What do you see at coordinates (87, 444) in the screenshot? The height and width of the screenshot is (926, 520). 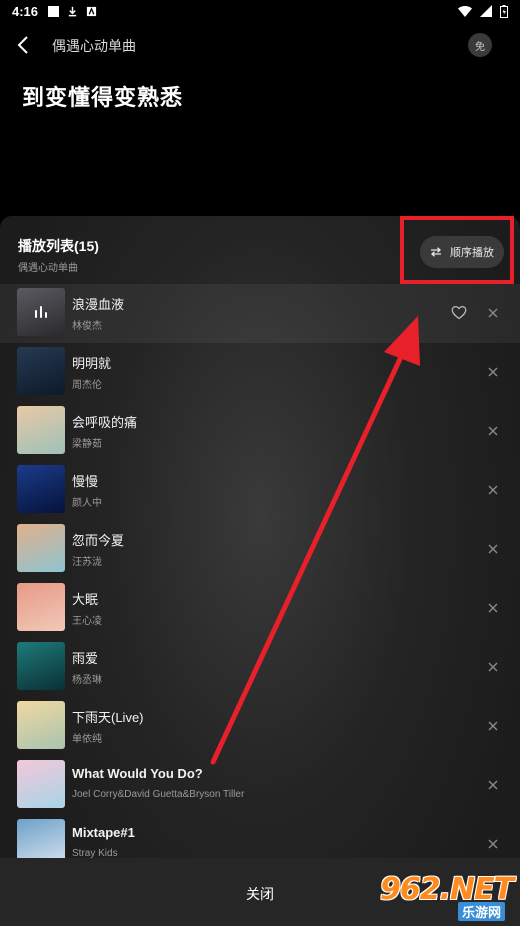 I see `song-artist: 梁静茹` at bounding box center [87, 444].